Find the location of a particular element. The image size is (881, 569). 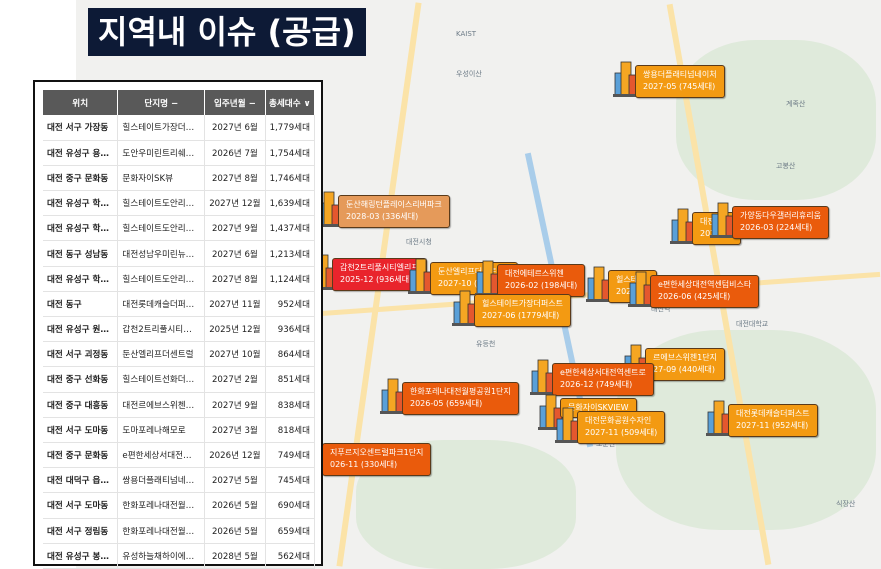

move-in-cell: 2028년 5월 is located at coordinates (235, 556).